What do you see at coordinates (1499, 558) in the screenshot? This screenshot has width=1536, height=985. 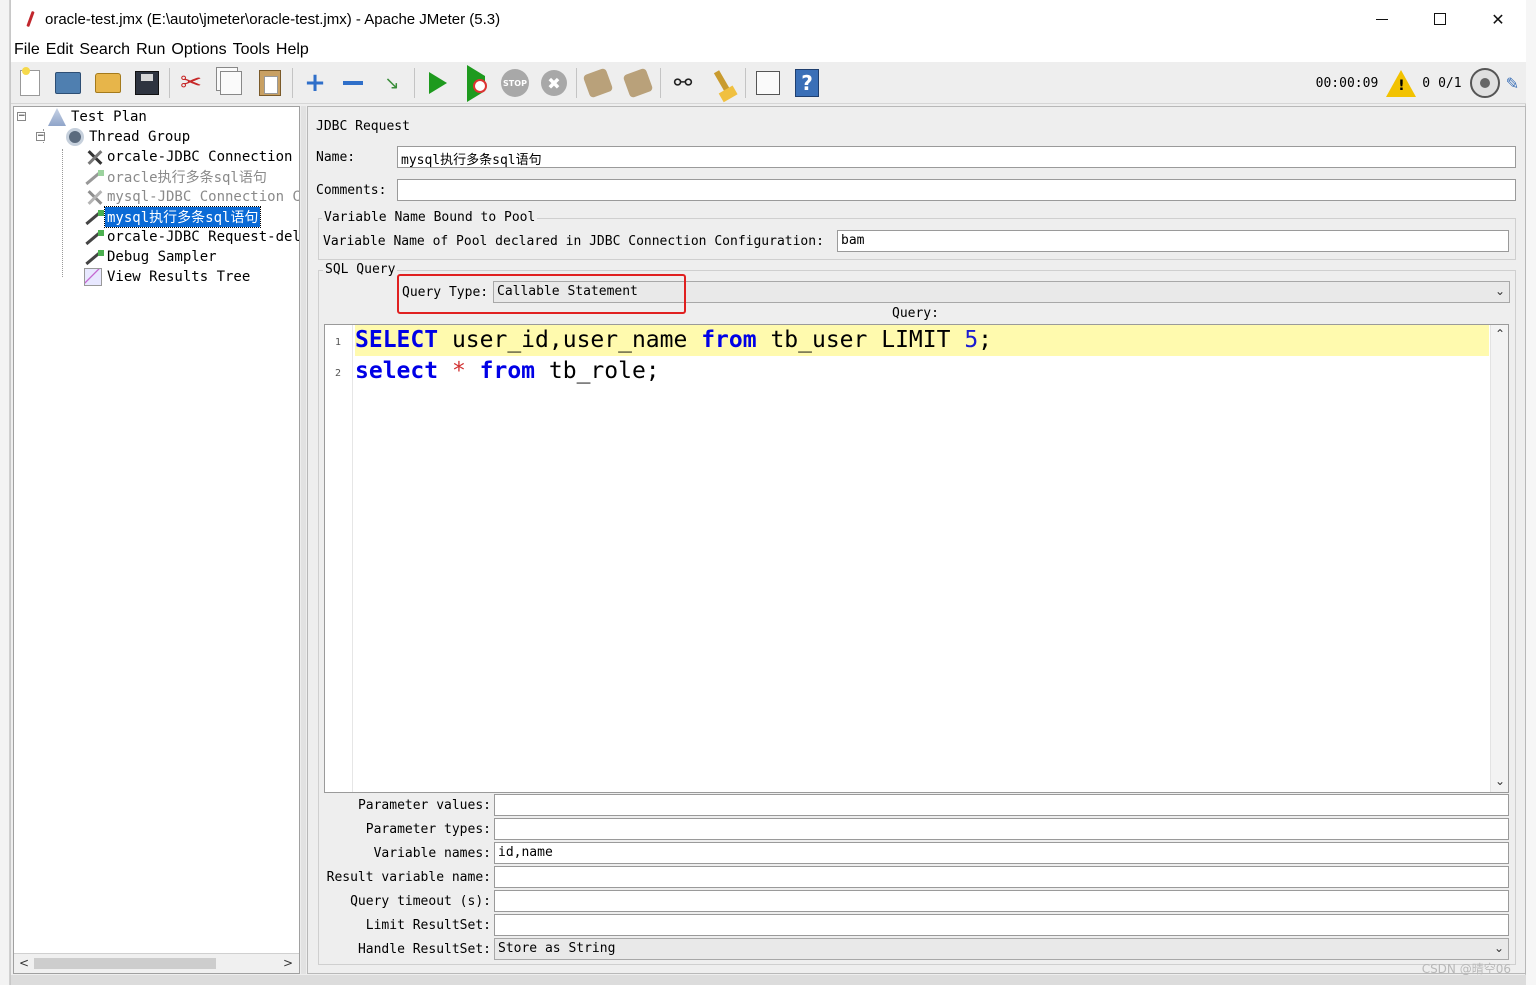 I see `editor-vertical-scrollbar: ⌃ ⌄` at bounding box center [1499, 558].